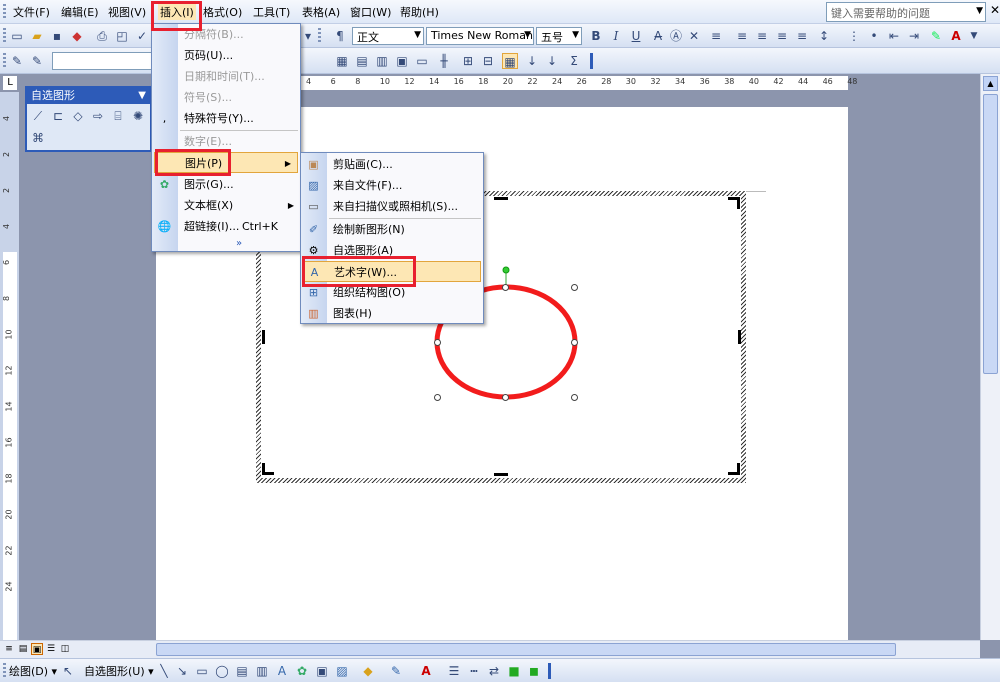 This screenshot has width=1000, height=682. What do you see at coordinates (510, 61) in the screenshot?
I see `table-autoformat-icon: ▦` at bounding box center [510, 61].